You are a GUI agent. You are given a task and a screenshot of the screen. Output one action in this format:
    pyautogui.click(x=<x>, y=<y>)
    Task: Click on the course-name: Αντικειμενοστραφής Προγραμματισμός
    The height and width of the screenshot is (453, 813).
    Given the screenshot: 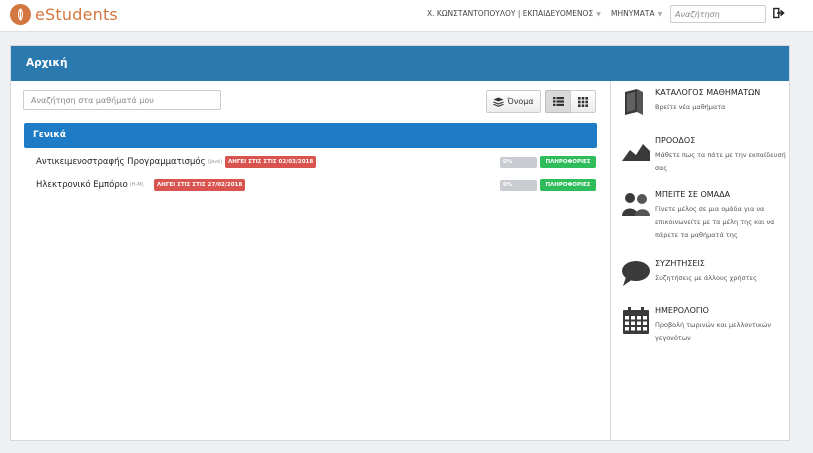 What is the action you would take?
    pyautogui.click(x=121, y=162)
    